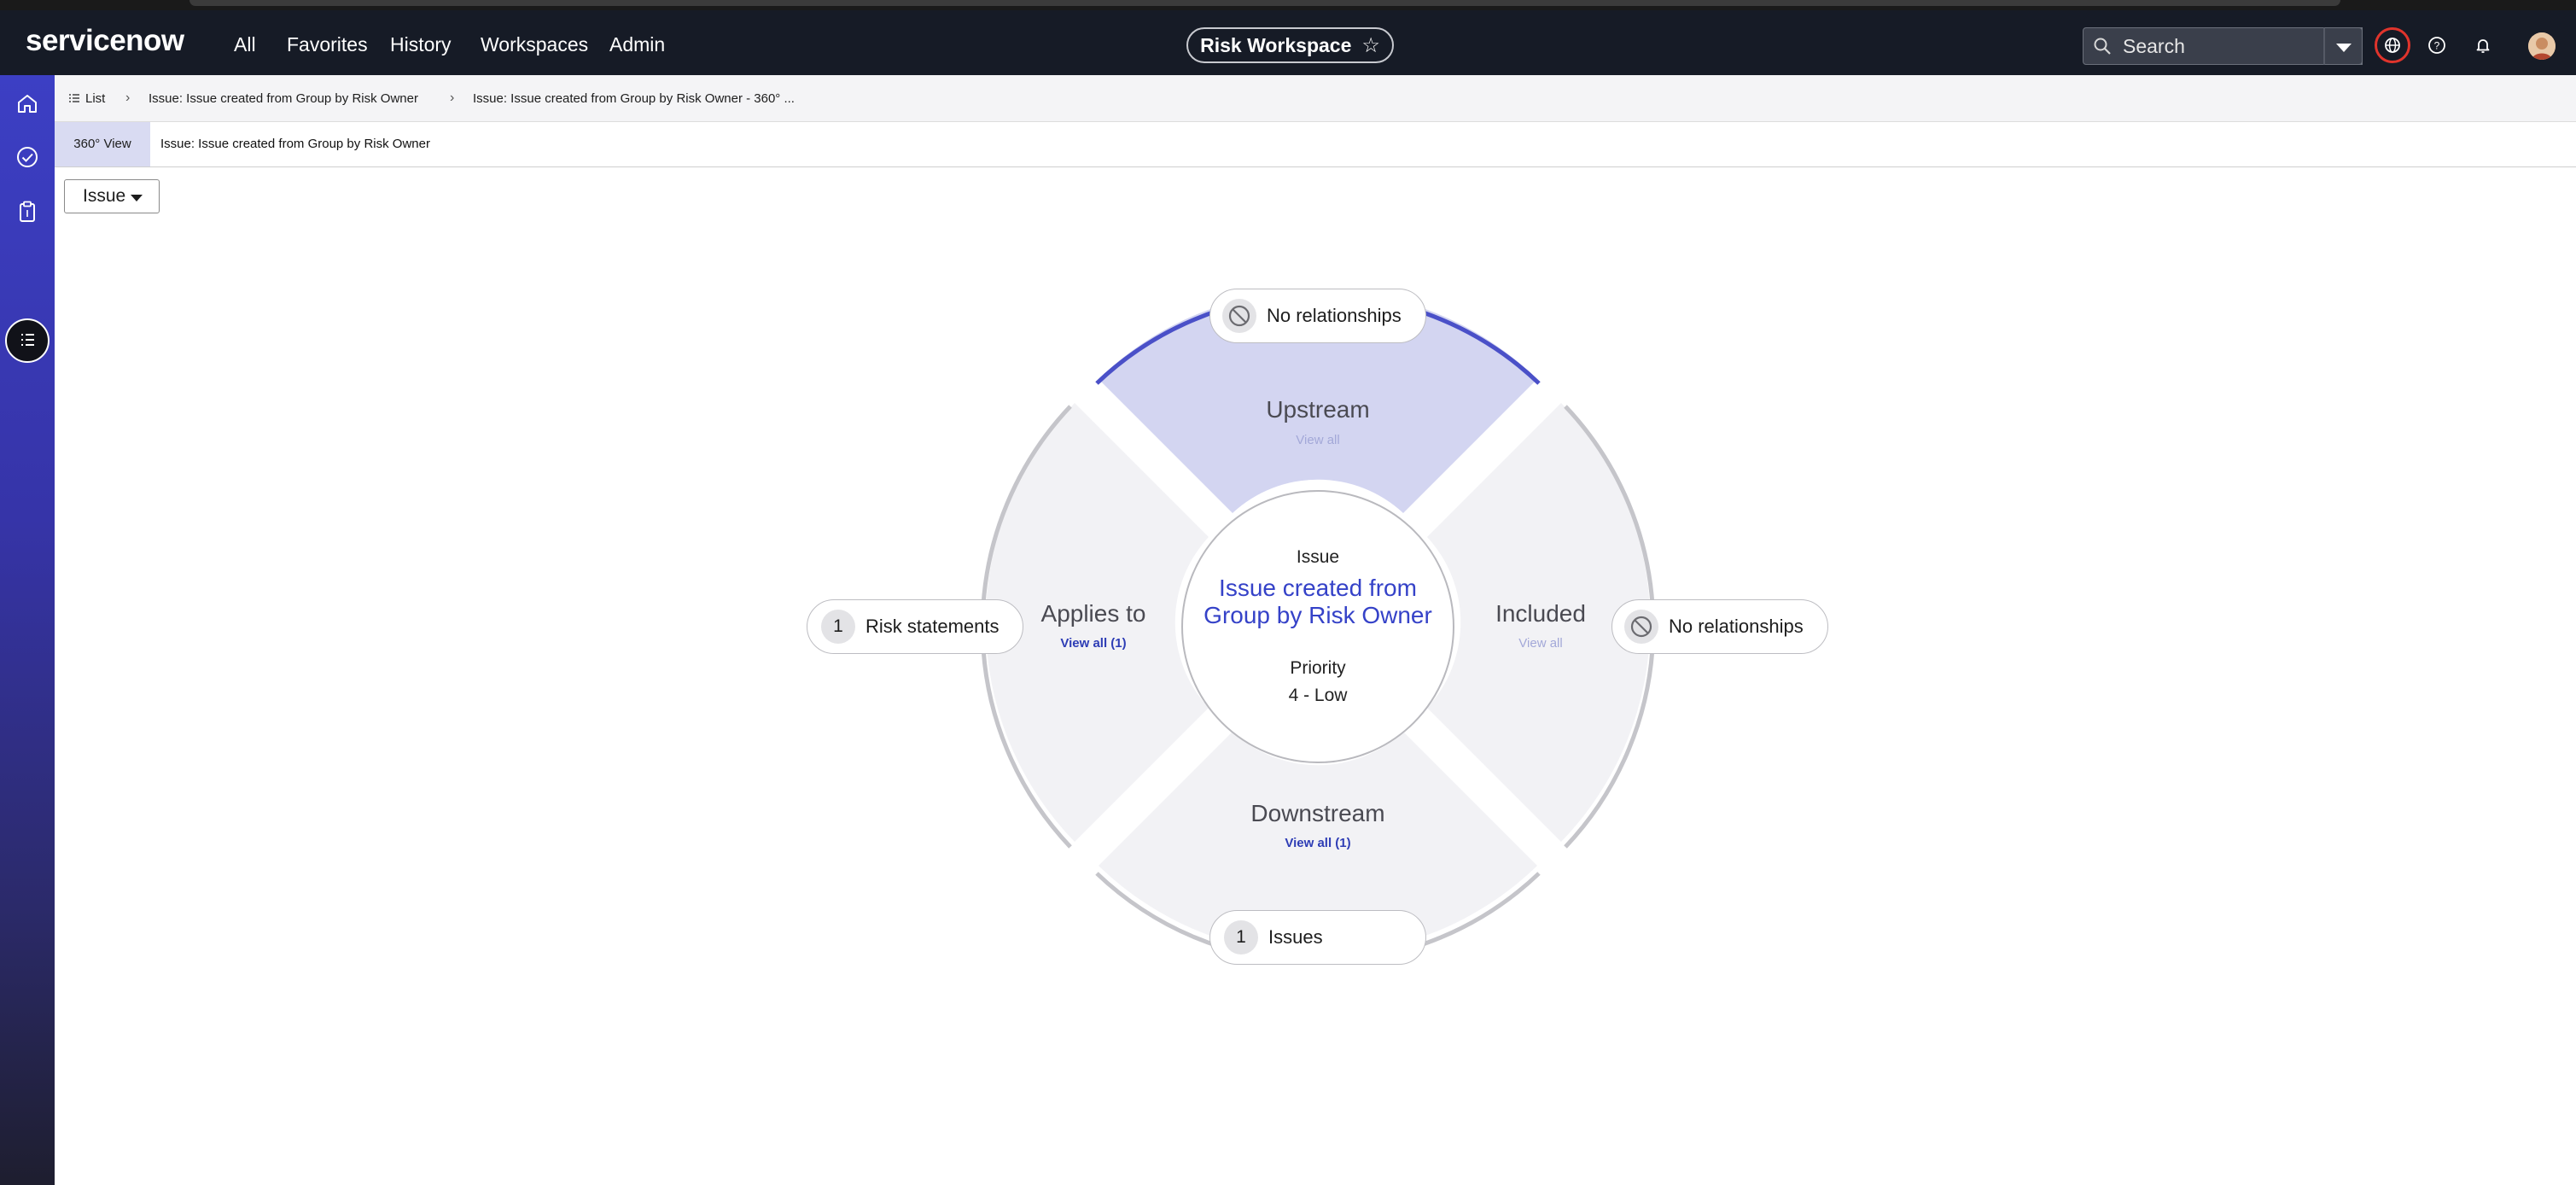 Image resolution: width=2576 pixels, height=1185 pixels. What do you see at coordinates (1317, 615) in the screenshot?
I see `center-title-line-2: Group by Risk Owner` at bounding box center [1317, 615].